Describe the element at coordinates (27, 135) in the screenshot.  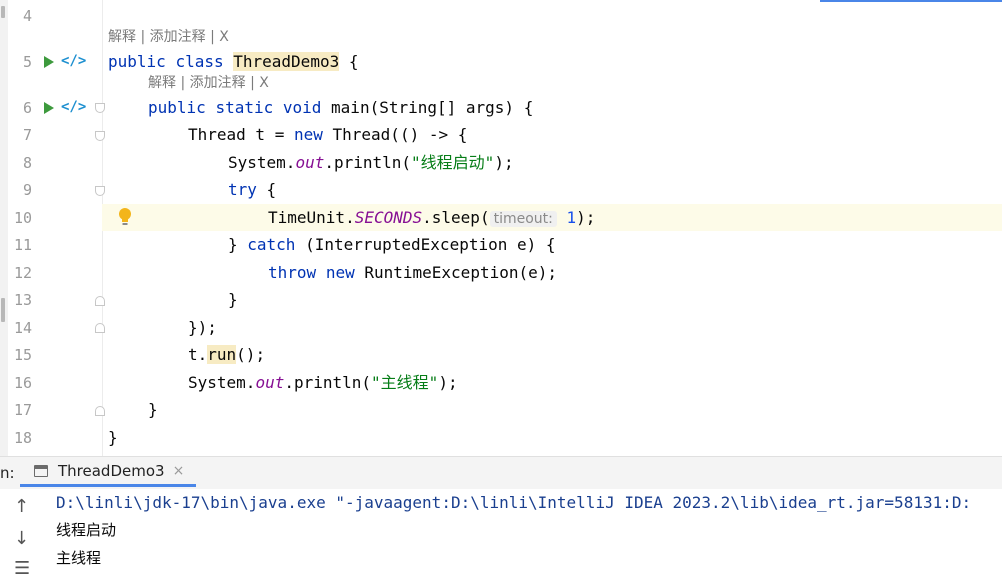
I see `line-number: 7` at that location.